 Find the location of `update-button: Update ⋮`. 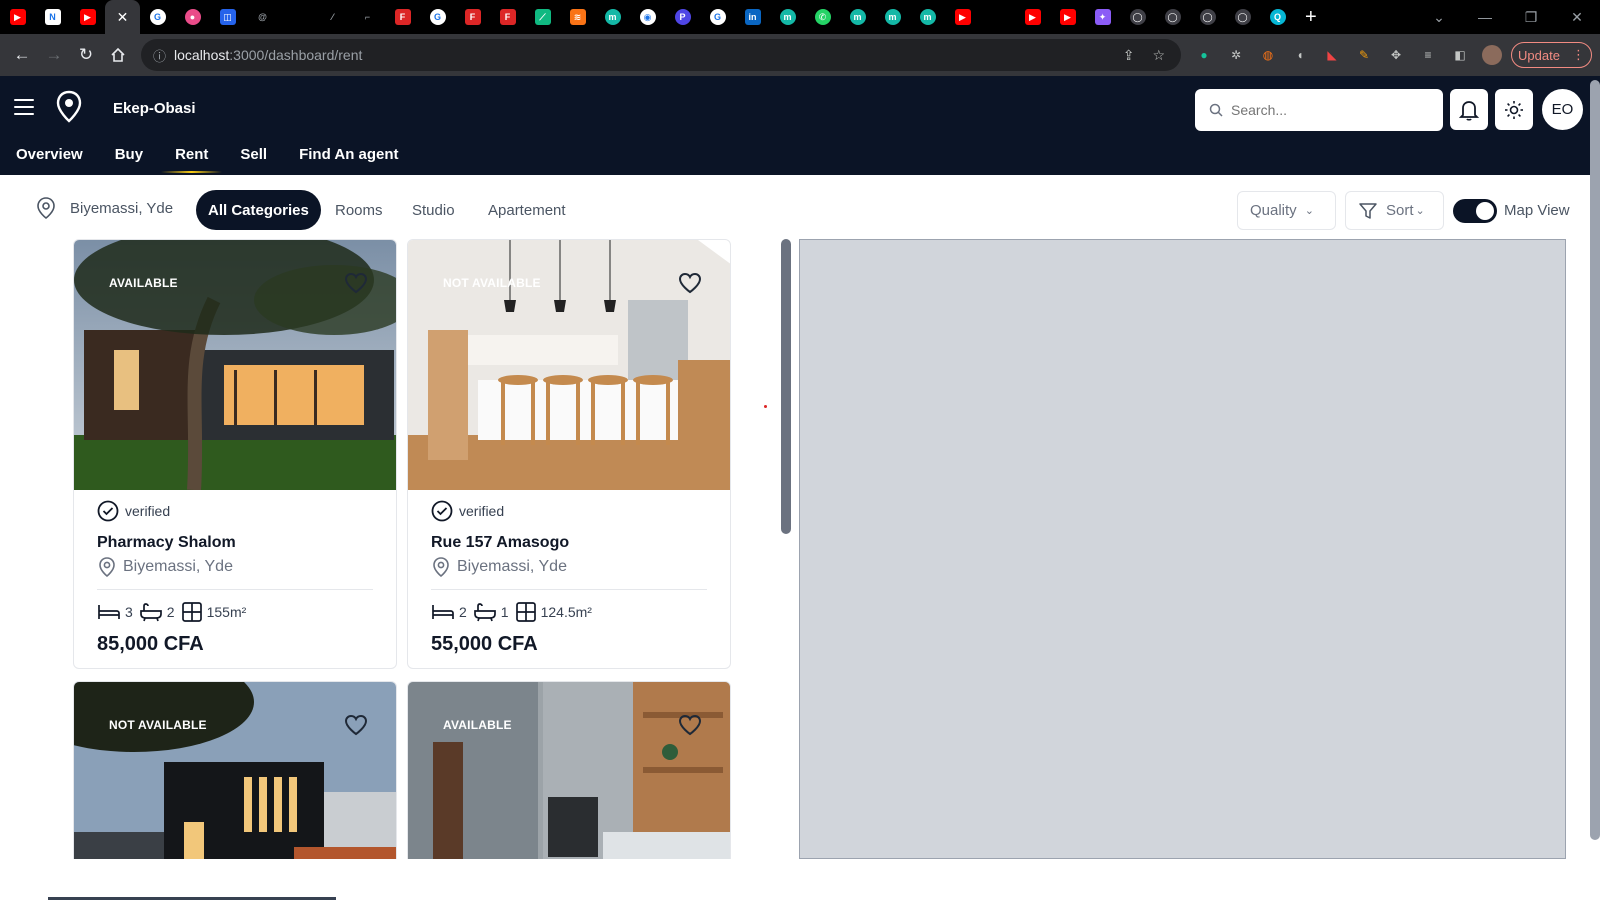

update-button: Update ⋮ is located at coordinates (1551, 55).